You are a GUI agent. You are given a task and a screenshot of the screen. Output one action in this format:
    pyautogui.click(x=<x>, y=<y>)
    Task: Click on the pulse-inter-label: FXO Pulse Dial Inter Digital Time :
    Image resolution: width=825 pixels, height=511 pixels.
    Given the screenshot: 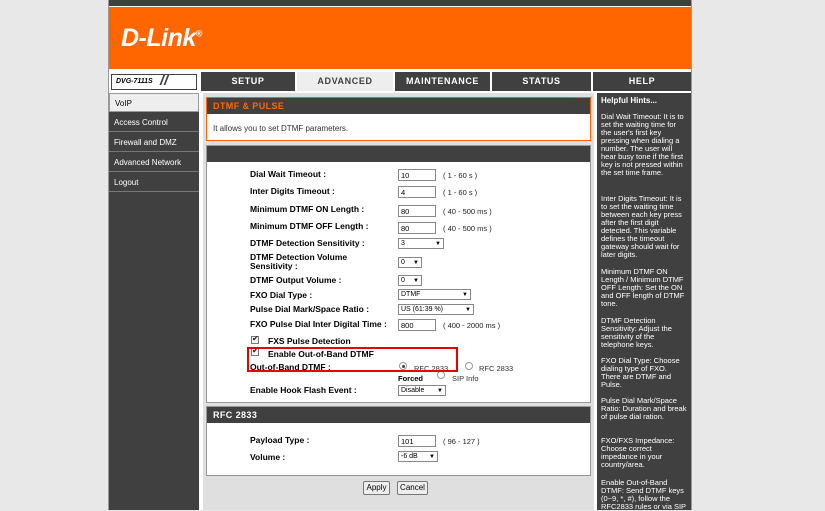 What is the action you would take?
    pyautogui.click(x=318, y=324)
    